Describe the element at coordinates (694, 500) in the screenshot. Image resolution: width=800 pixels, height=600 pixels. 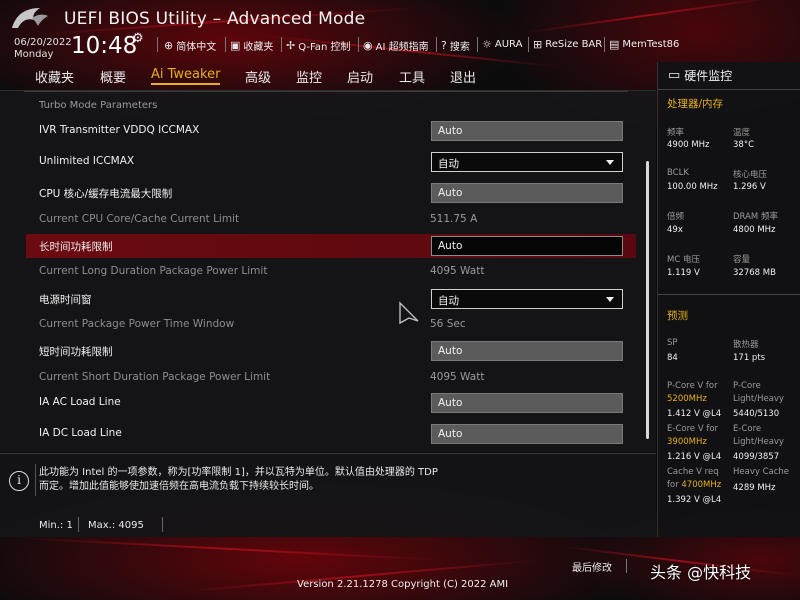
I see `hw-value: 1.392 V @L4` at that location.